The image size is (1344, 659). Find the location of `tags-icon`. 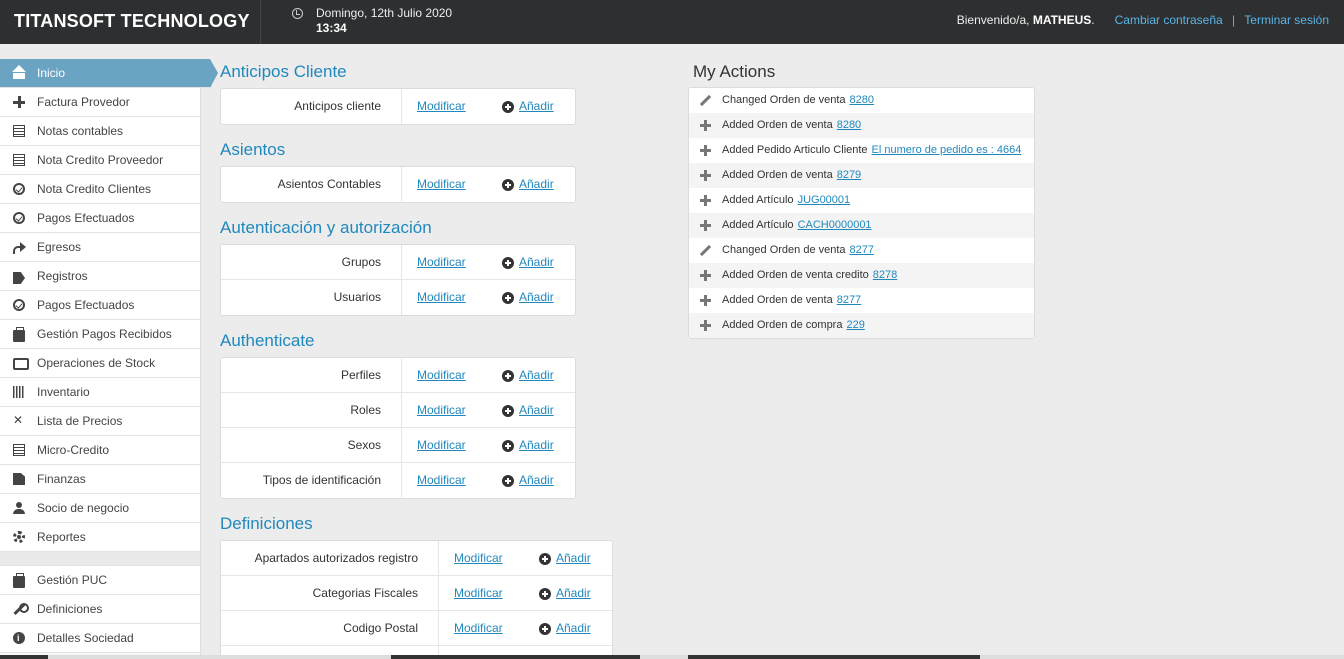

tags-icon is located at coordinates (19, 278).